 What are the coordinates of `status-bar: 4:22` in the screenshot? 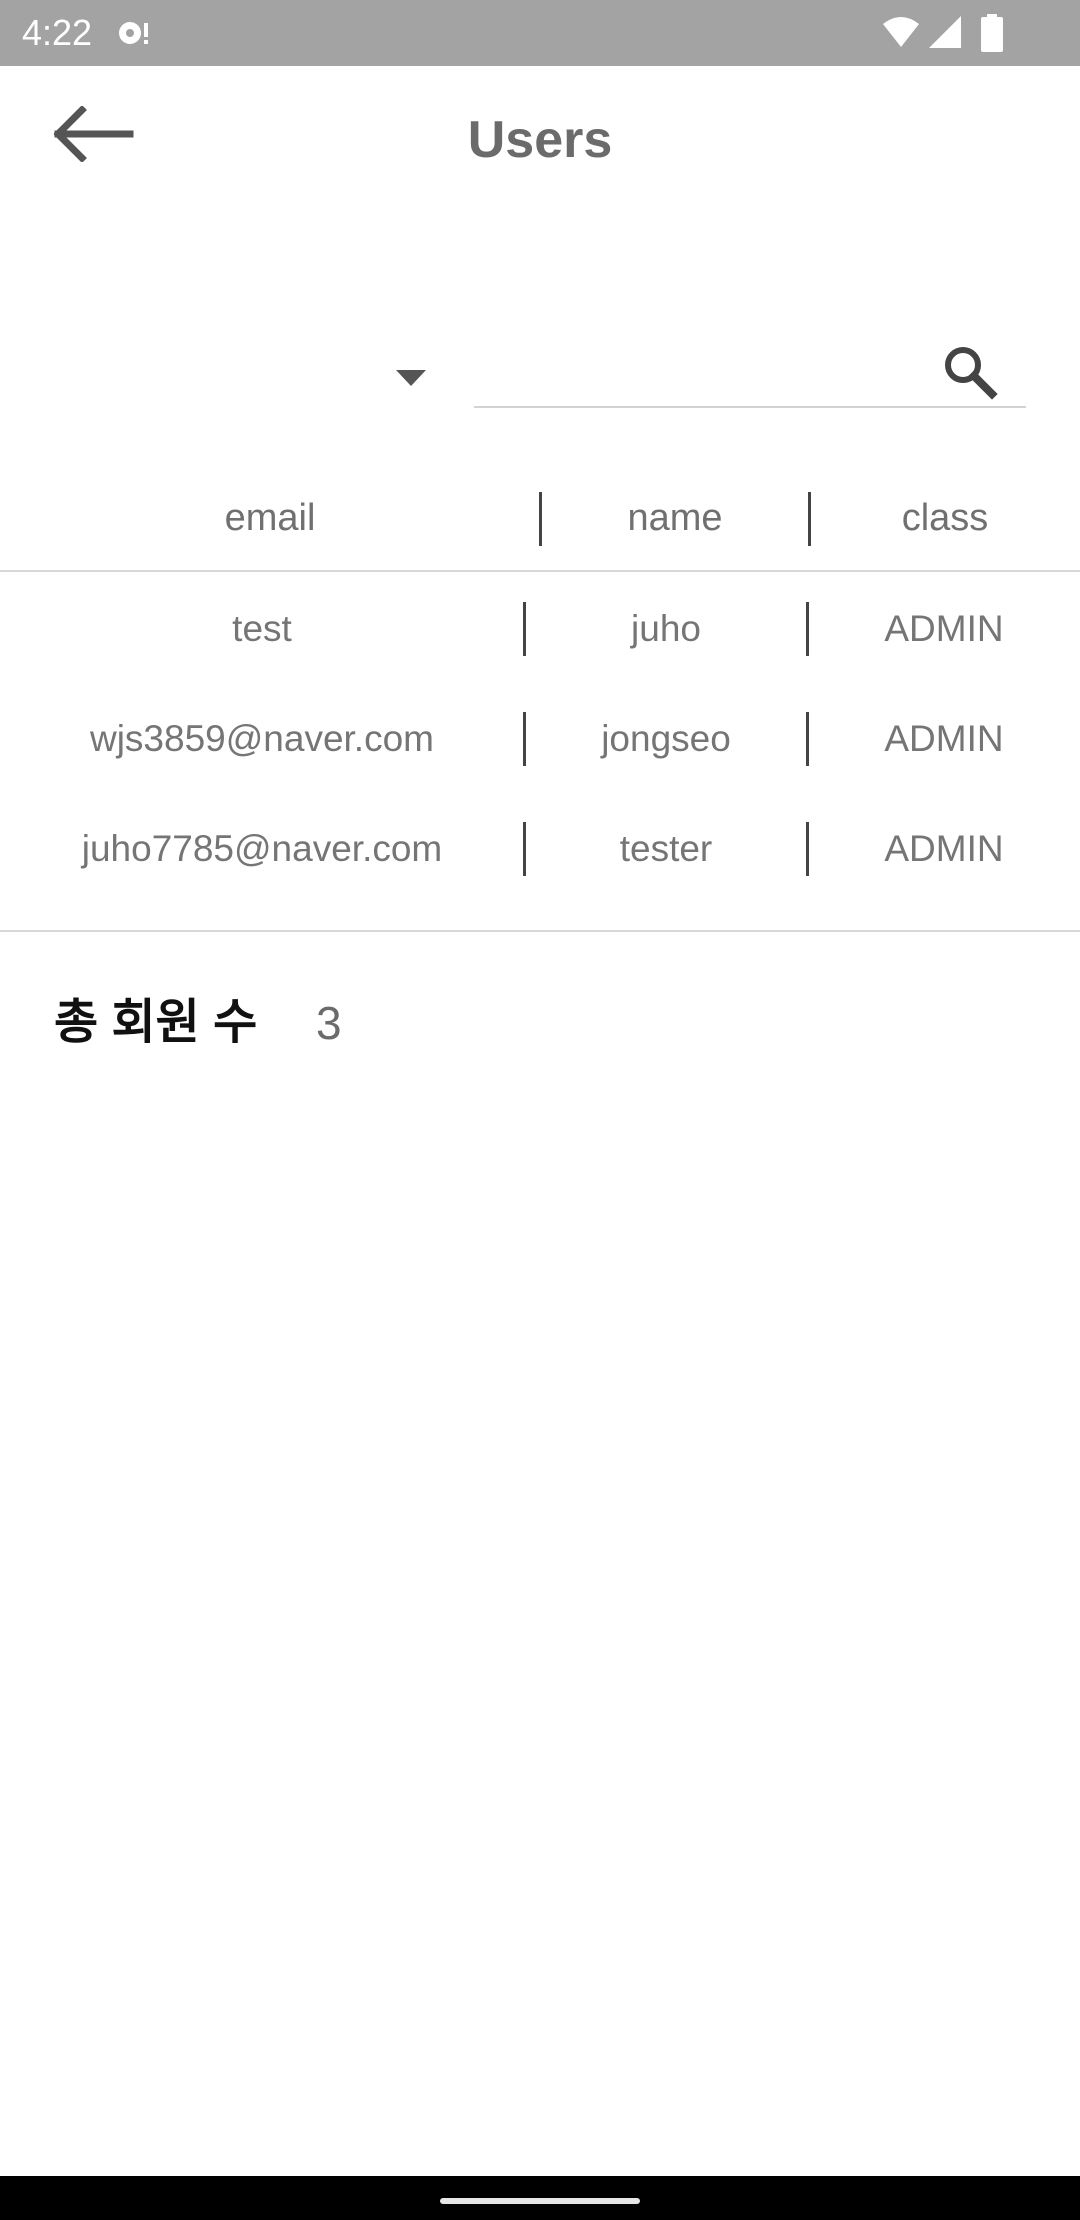 It's located at (540, 33).